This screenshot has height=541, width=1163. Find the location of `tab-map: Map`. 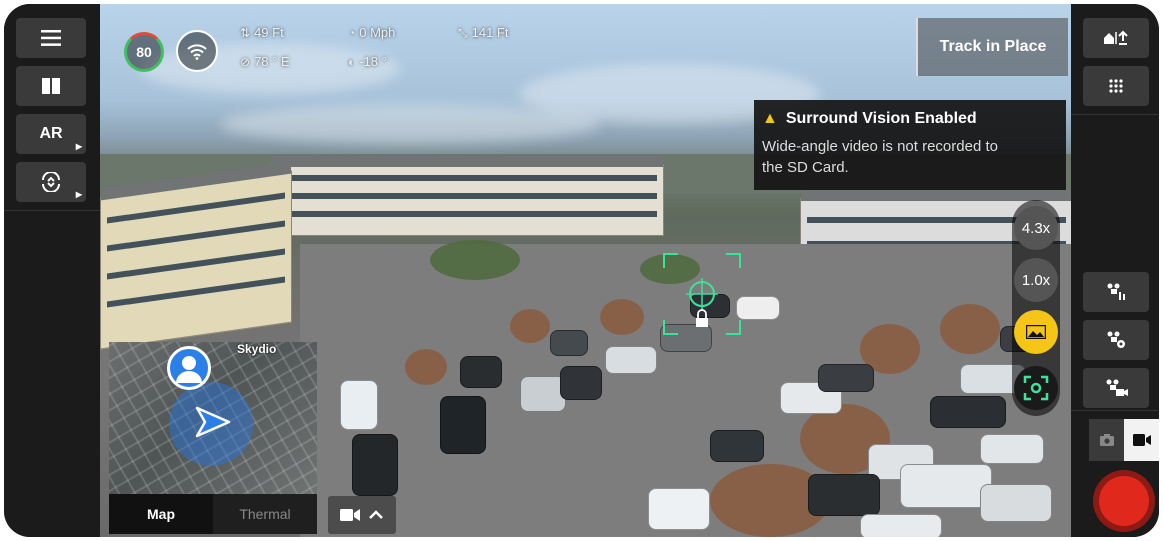

tab-map: Map is located at coordinates (161, 514).